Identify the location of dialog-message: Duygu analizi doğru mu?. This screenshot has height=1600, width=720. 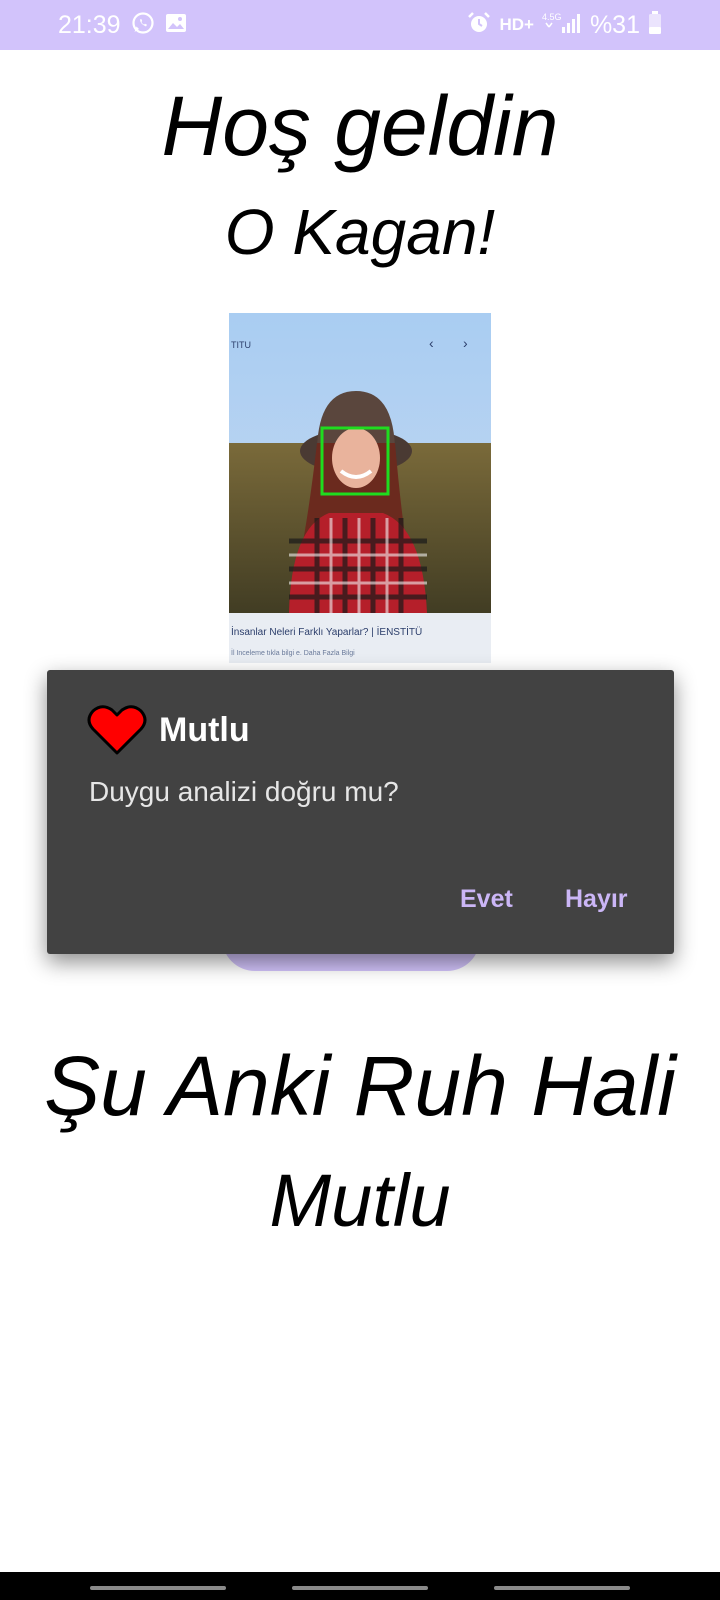
(244, 791).